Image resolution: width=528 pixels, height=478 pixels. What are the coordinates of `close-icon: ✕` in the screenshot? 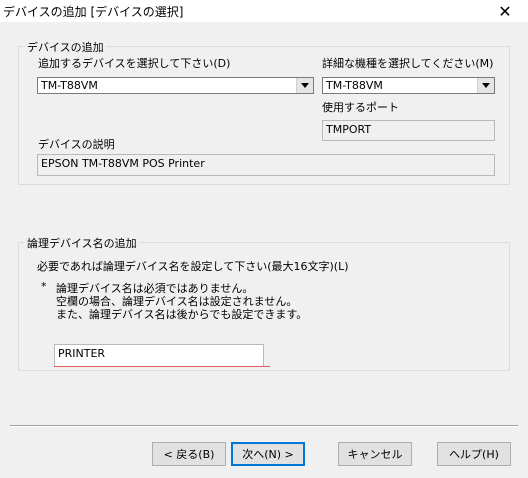 It's located at (505, 11).